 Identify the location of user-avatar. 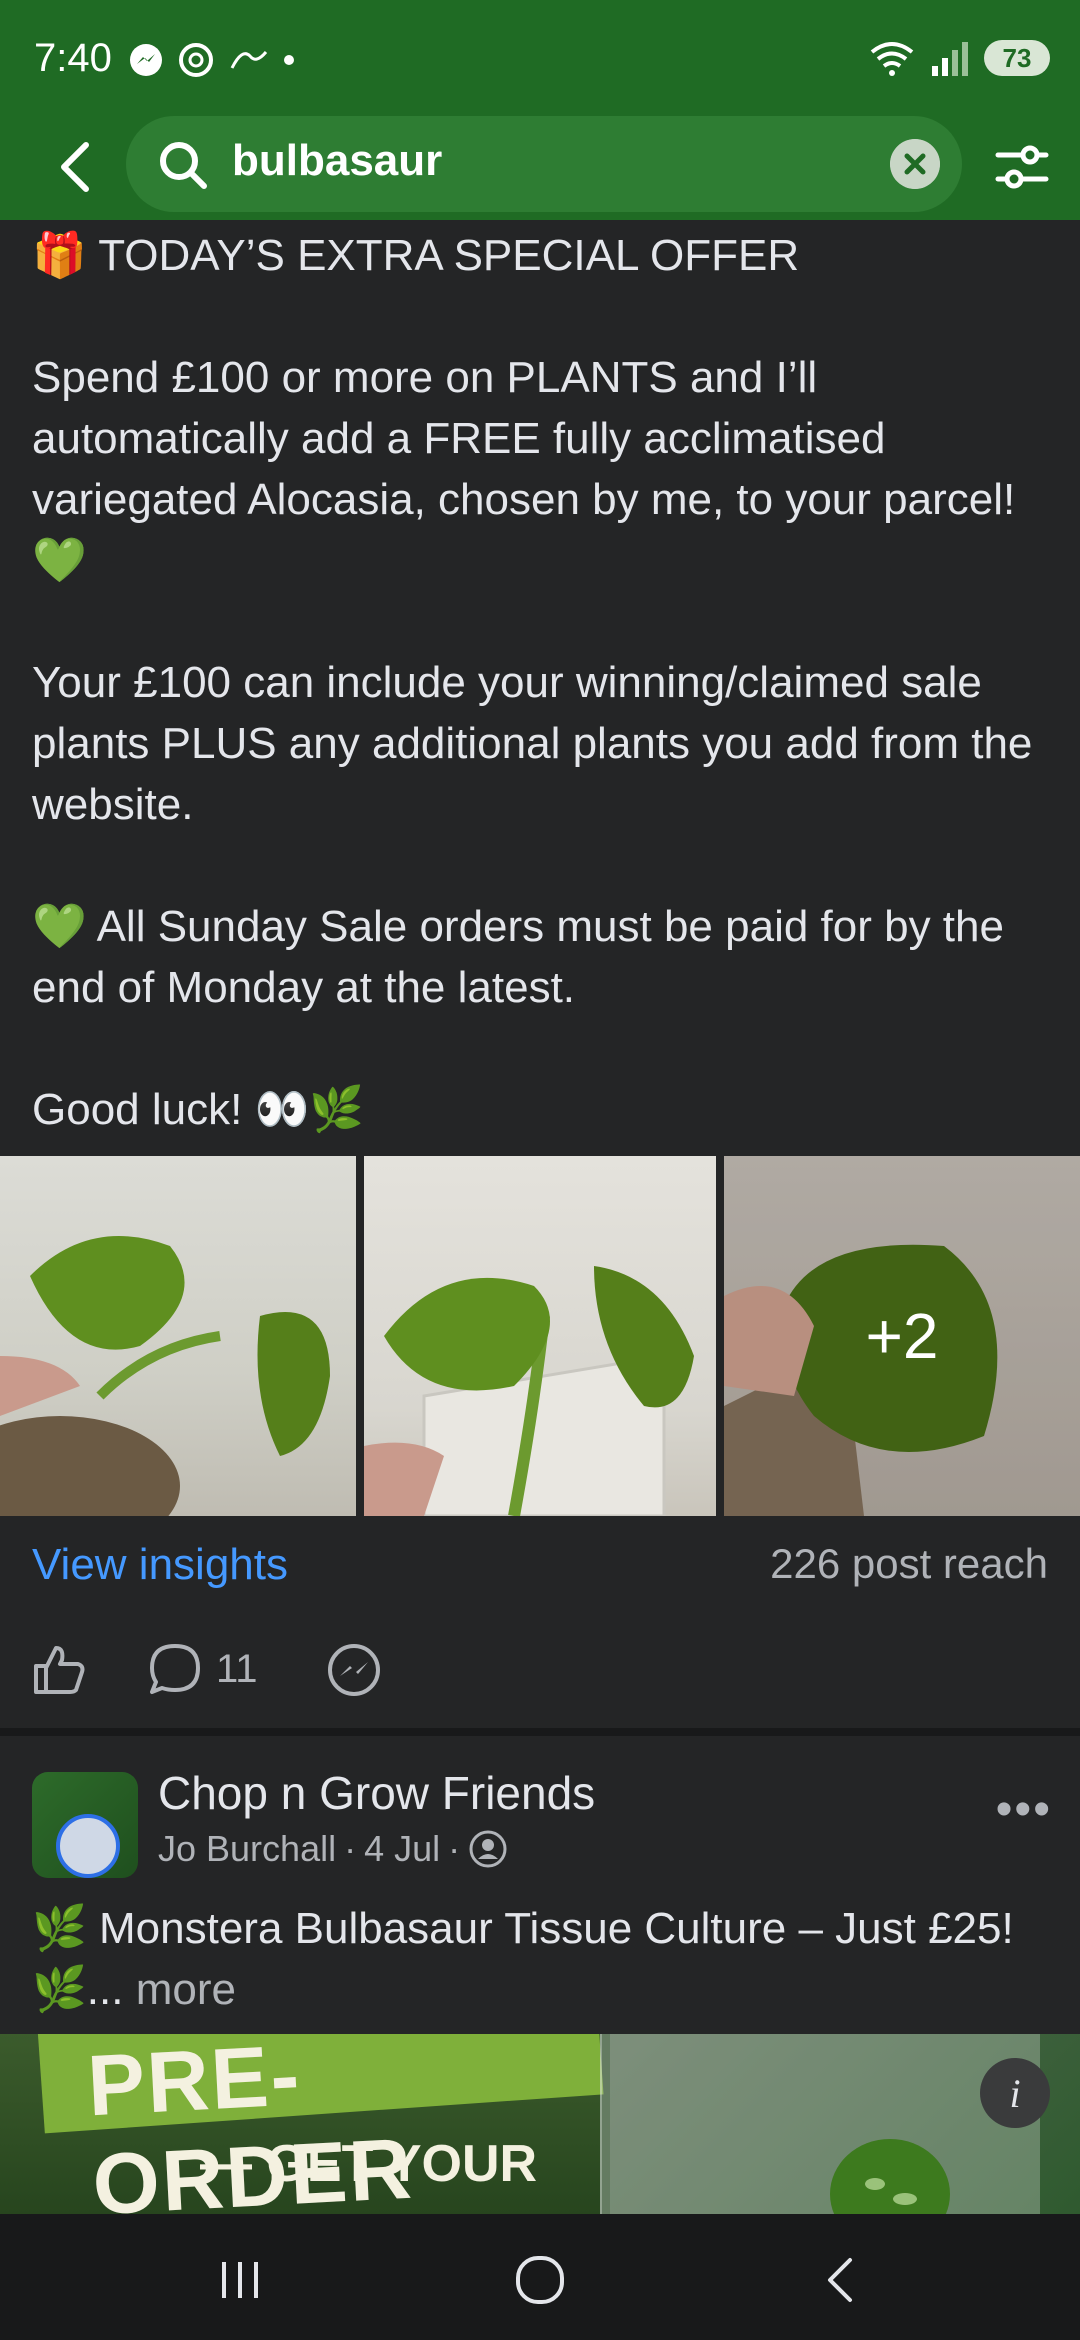
(88, 1846).